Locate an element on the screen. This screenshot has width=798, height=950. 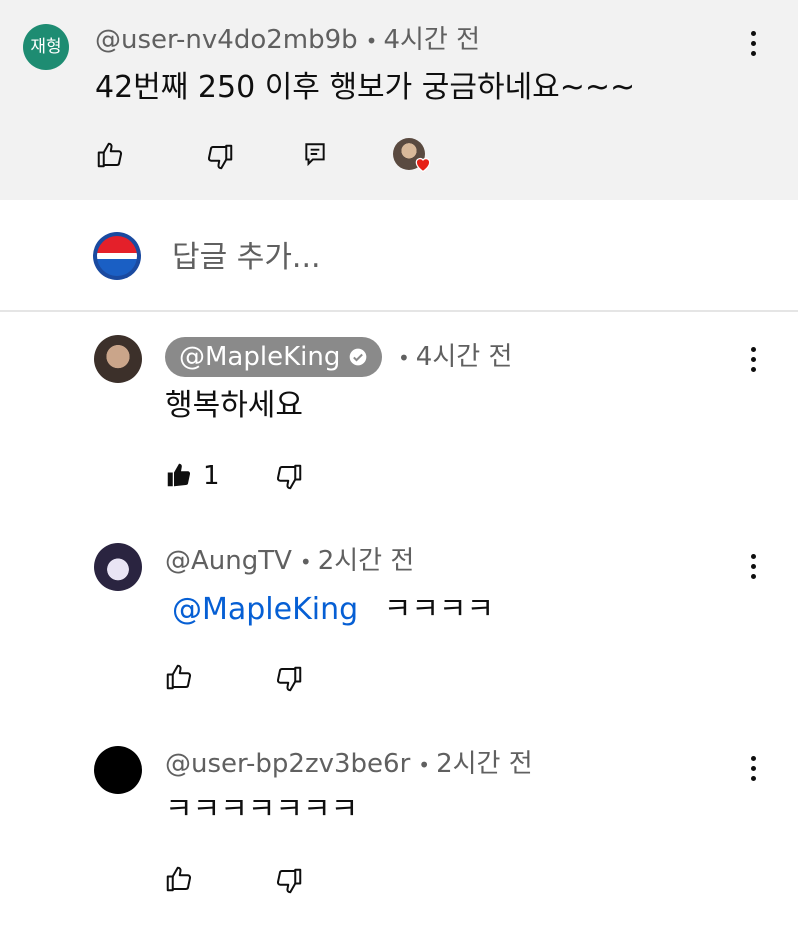
reply-meta: • 4시간 전 is located at coordinates (451, 357).